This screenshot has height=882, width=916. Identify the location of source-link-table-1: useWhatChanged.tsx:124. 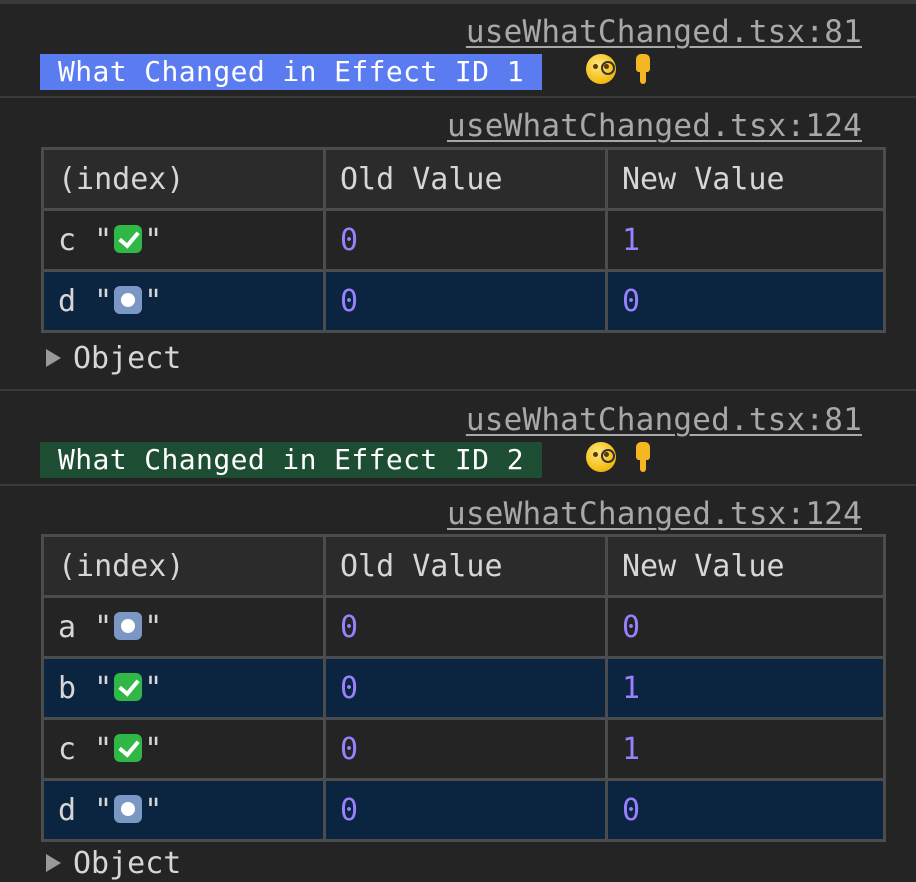
(654, 126).